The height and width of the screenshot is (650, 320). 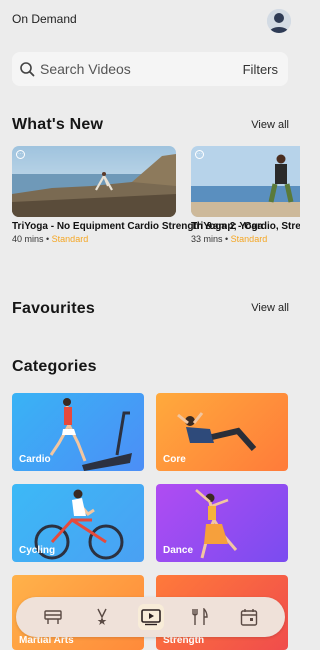 I want to click on nav-item-on-demand, so click(x=150, y=617).